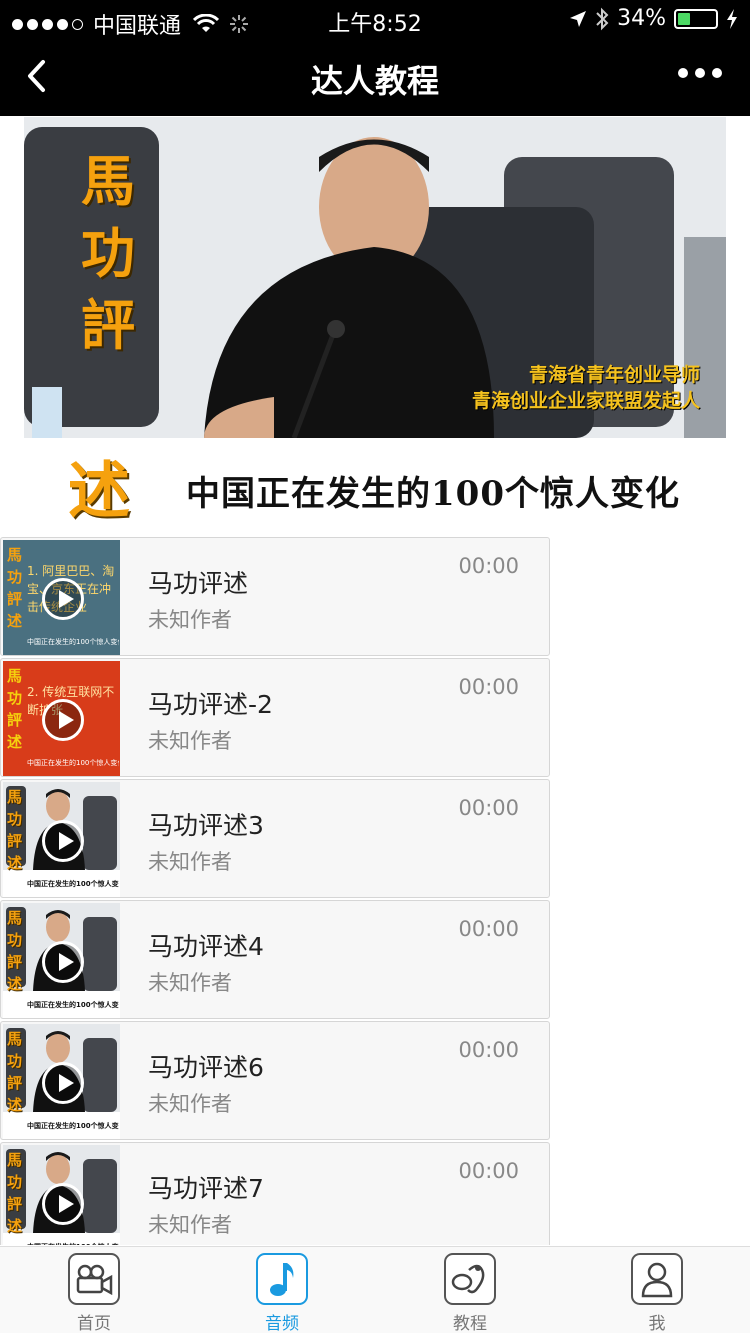 This screenshot has width=750, height=1333. Describe the element at coordinates (657, 1323) in the screenshot. I see `tab-label: 我` at that location.